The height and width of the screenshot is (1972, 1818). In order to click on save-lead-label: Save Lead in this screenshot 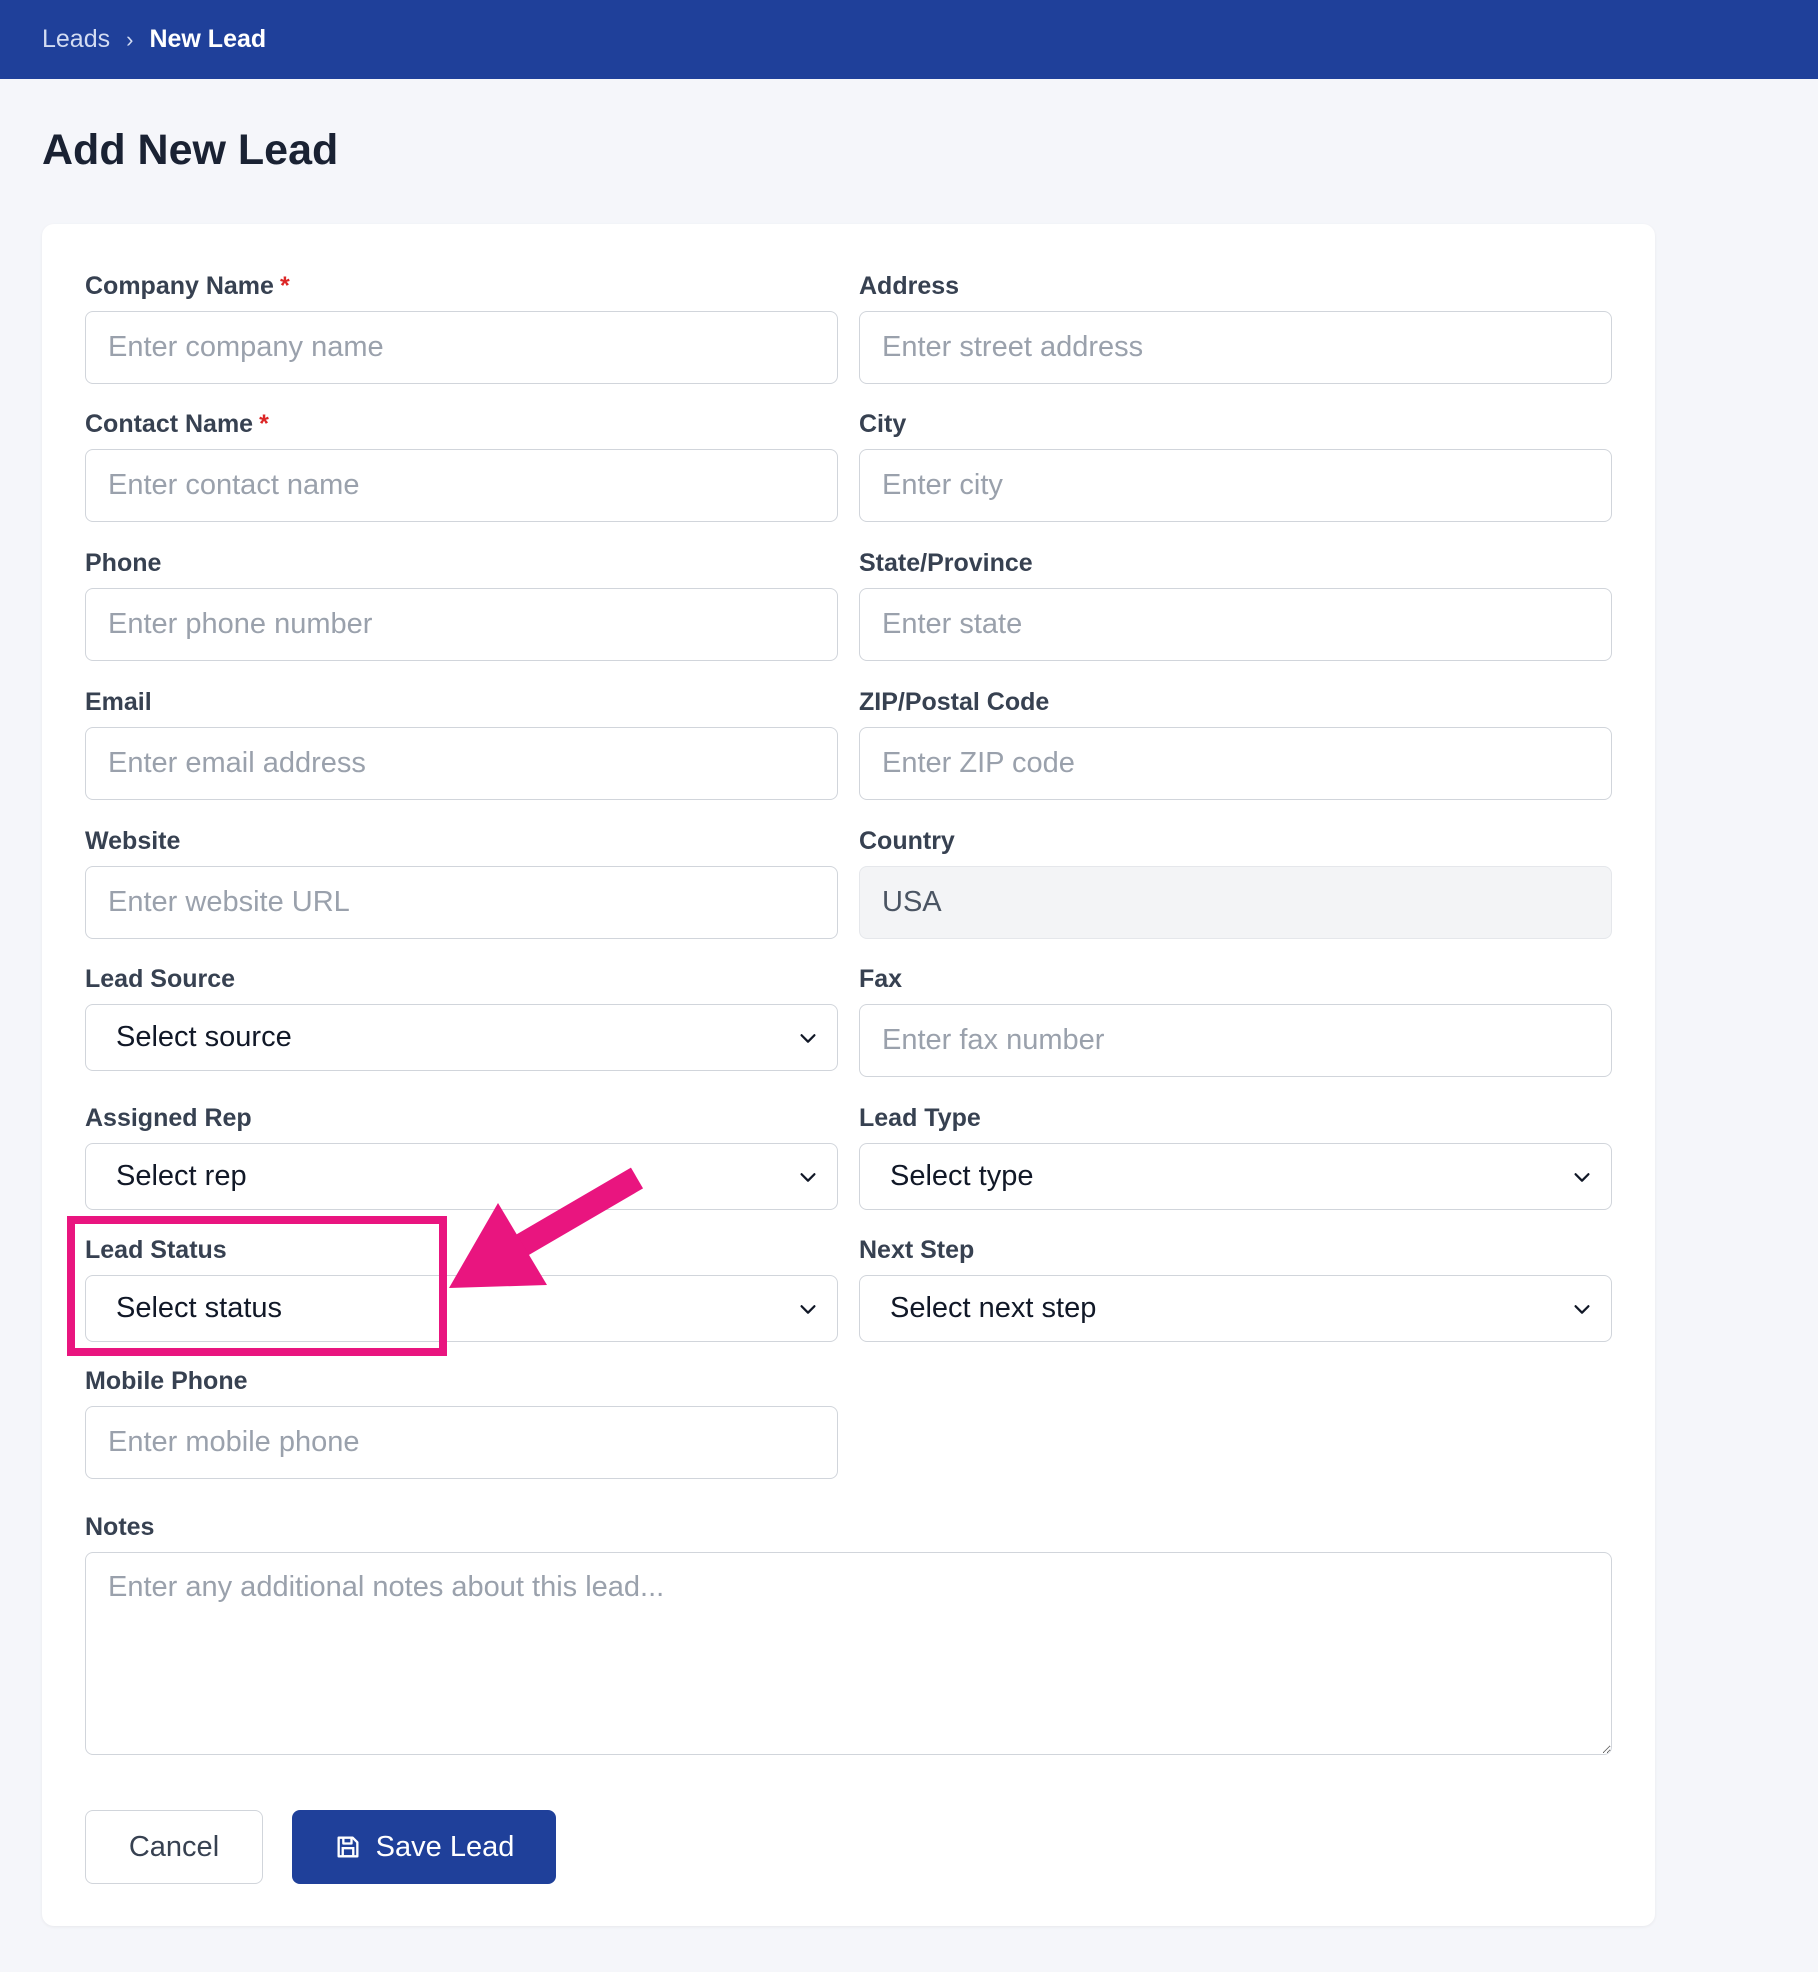, I will do `click(445, 1846)`.